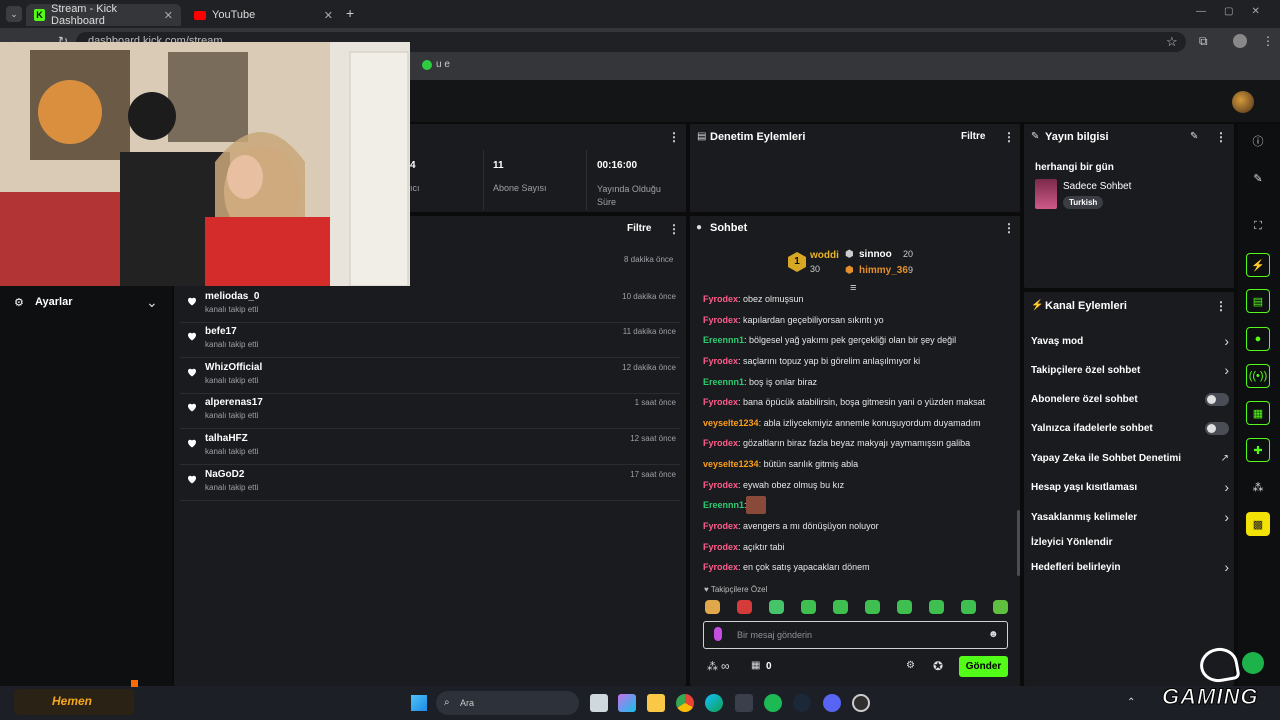 Image resolution: width=1280 pixels, height=720 pixels. What do you see at coordinates (350, 13) in the screenshot?
I see `new-tab-button: +` at bounding box center [350, 13].